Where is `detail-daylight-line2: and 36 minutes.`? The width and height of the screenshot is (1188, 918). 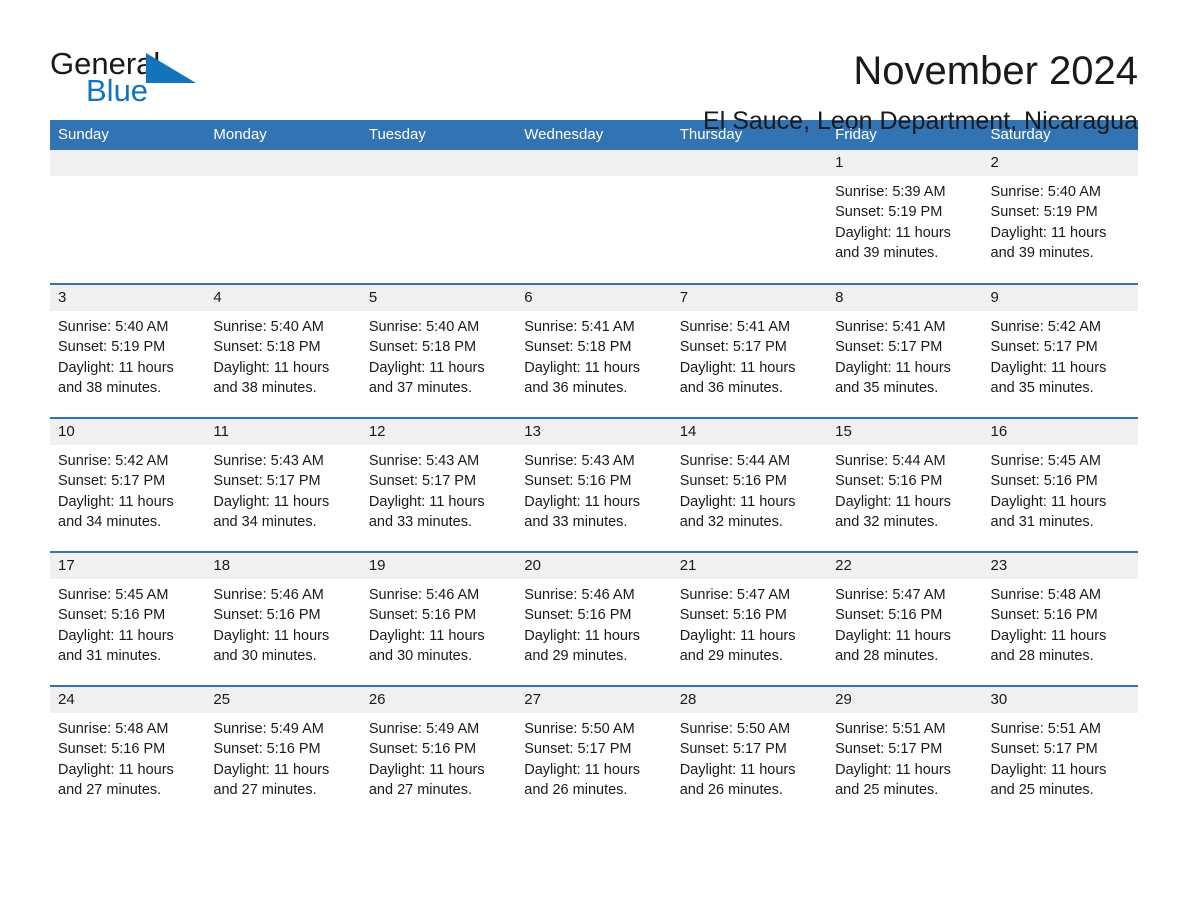 detail-daylight-line2: and 36 minutes. is located at coordinates (731, 387).